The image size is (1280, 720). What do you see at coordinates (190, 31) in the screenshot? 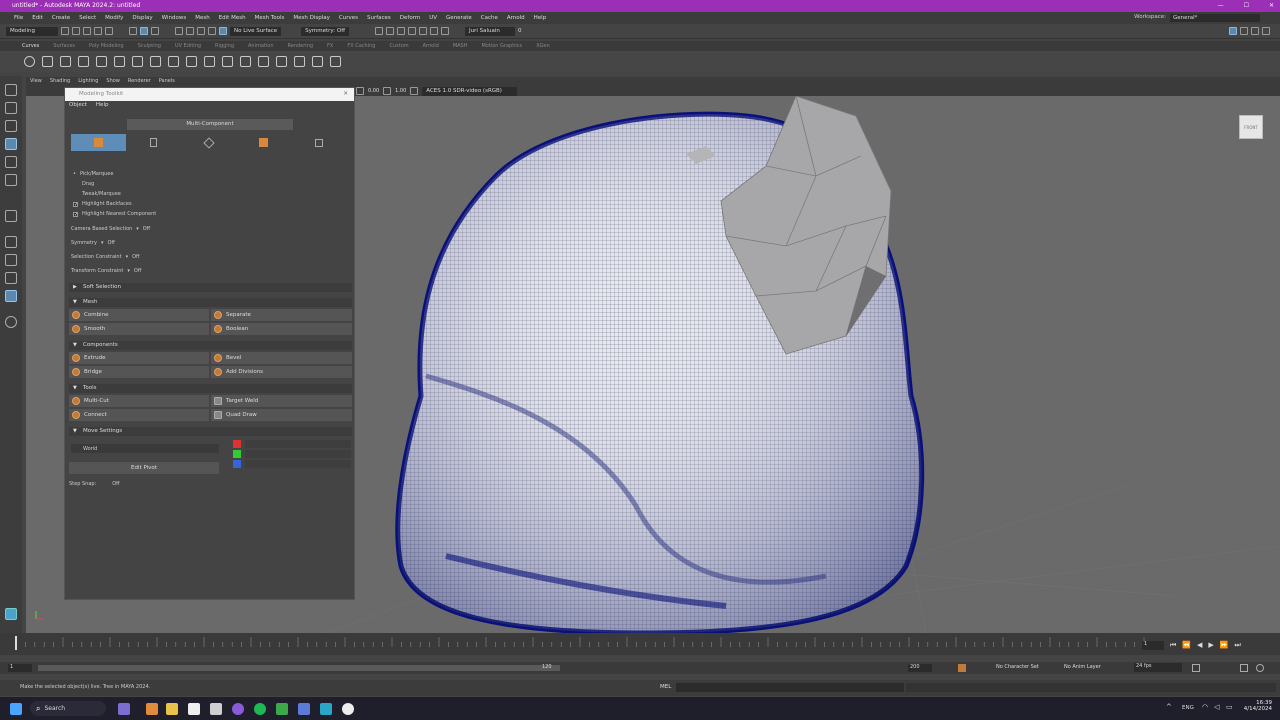
I see `snap-curve-icon` at bounding box center [190, 31].